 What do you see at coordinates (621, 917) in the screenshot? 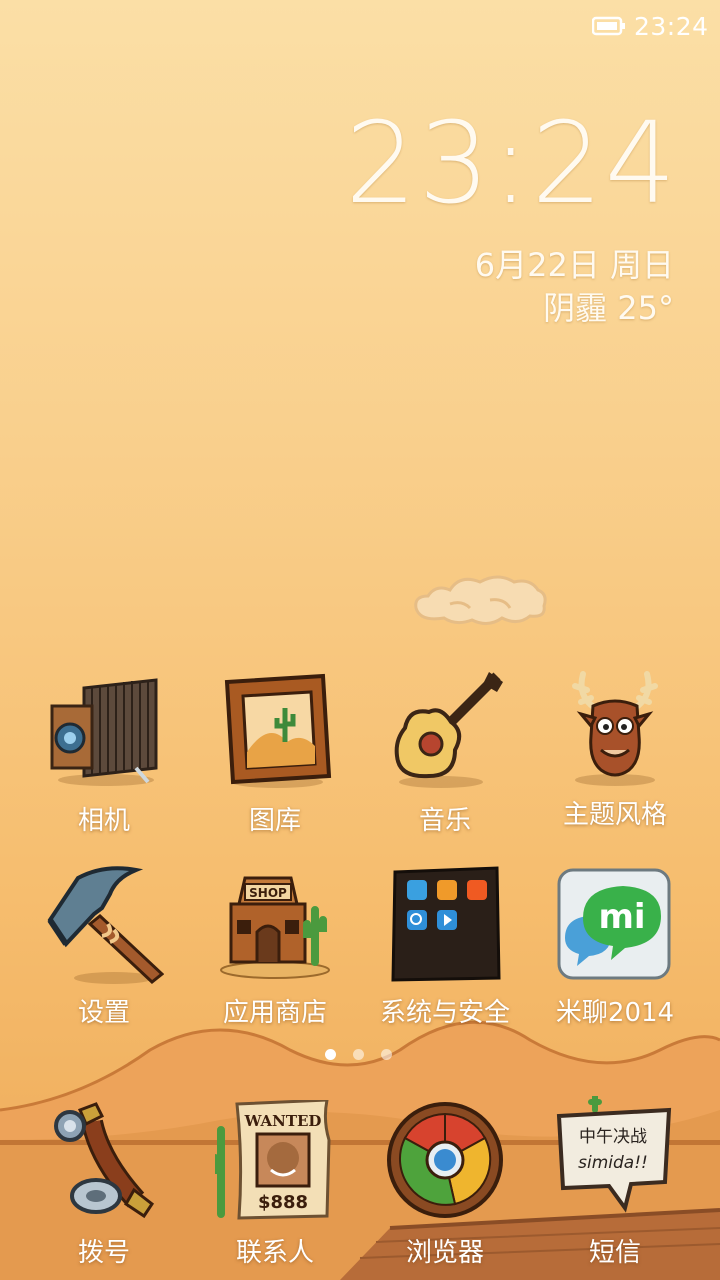
I see `svg-text: mi` at bounding box center [621, 917].